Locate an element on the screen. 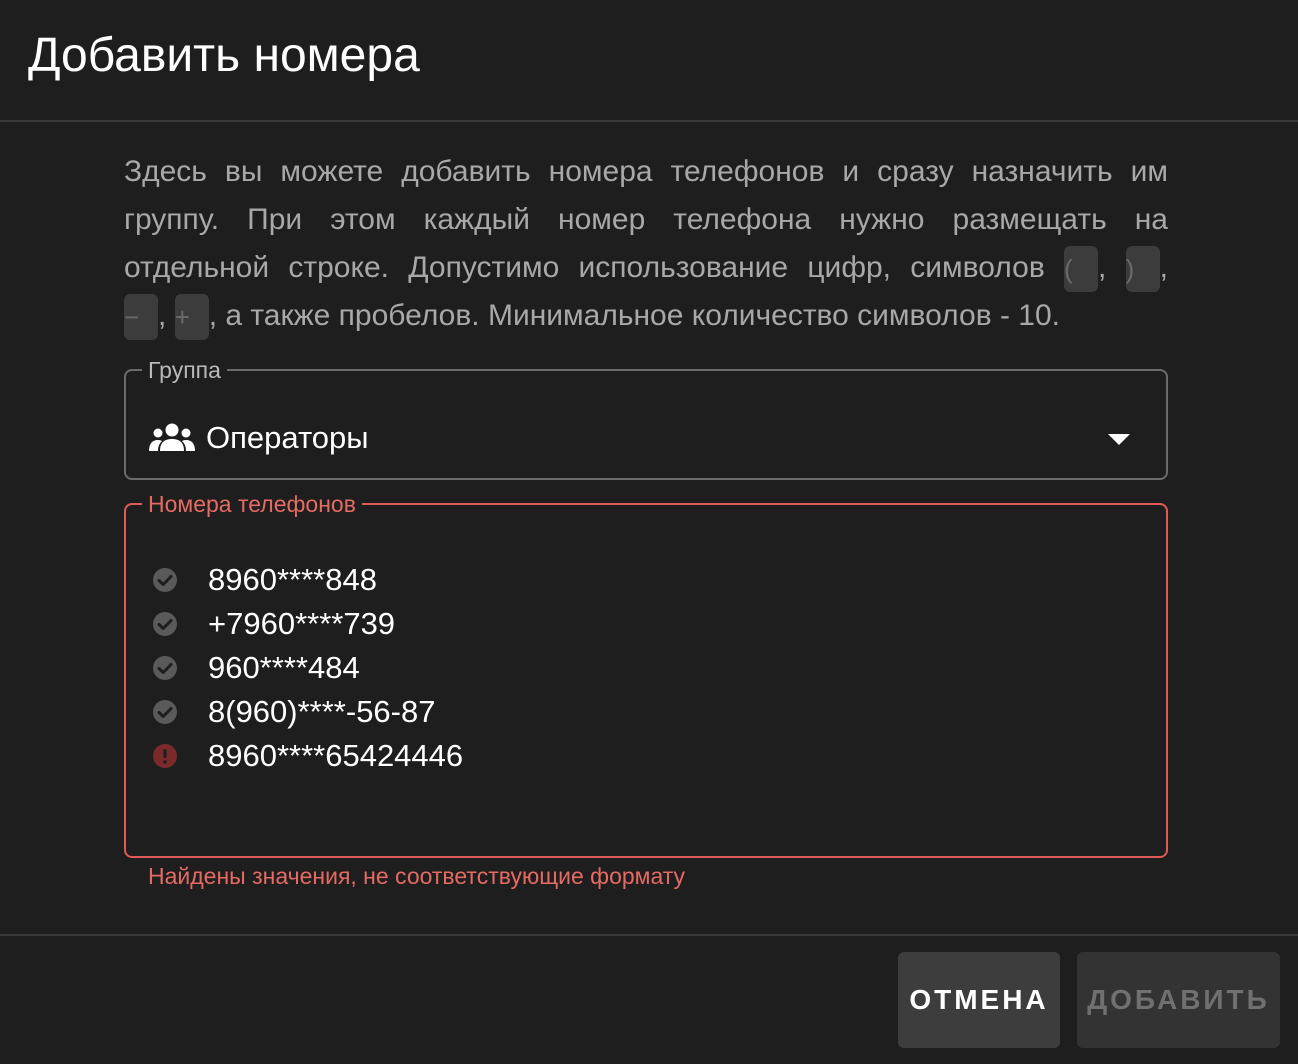 The image size is (1298, 1064). phone-row: 960****484 is located at coordinates (307, 668).